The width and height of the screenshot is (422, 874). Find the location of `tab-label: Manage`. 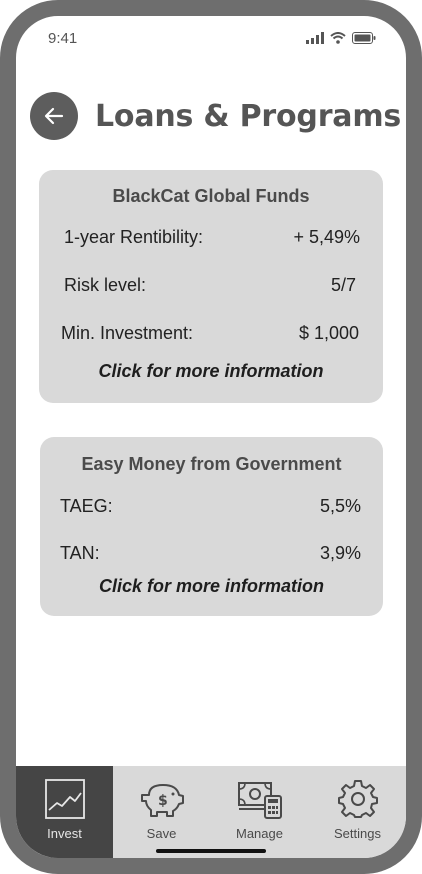

tab-label: Manage is located at coordinates (259, 833).